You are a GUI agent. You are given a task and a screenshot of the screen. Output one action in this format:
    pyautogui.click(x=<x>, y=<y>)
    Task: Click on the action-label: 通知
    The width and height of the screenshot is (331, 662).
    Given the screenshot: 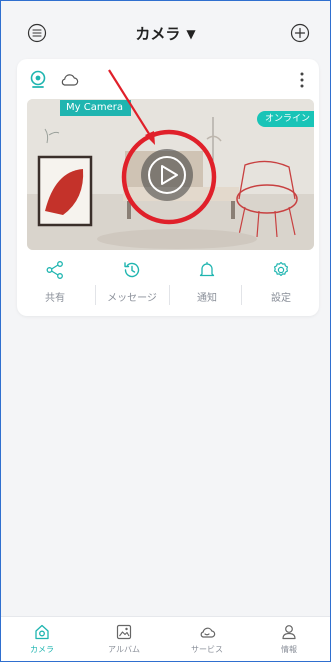 What is the action you would take?
    pyautogui.click(x=207, y=298)
    